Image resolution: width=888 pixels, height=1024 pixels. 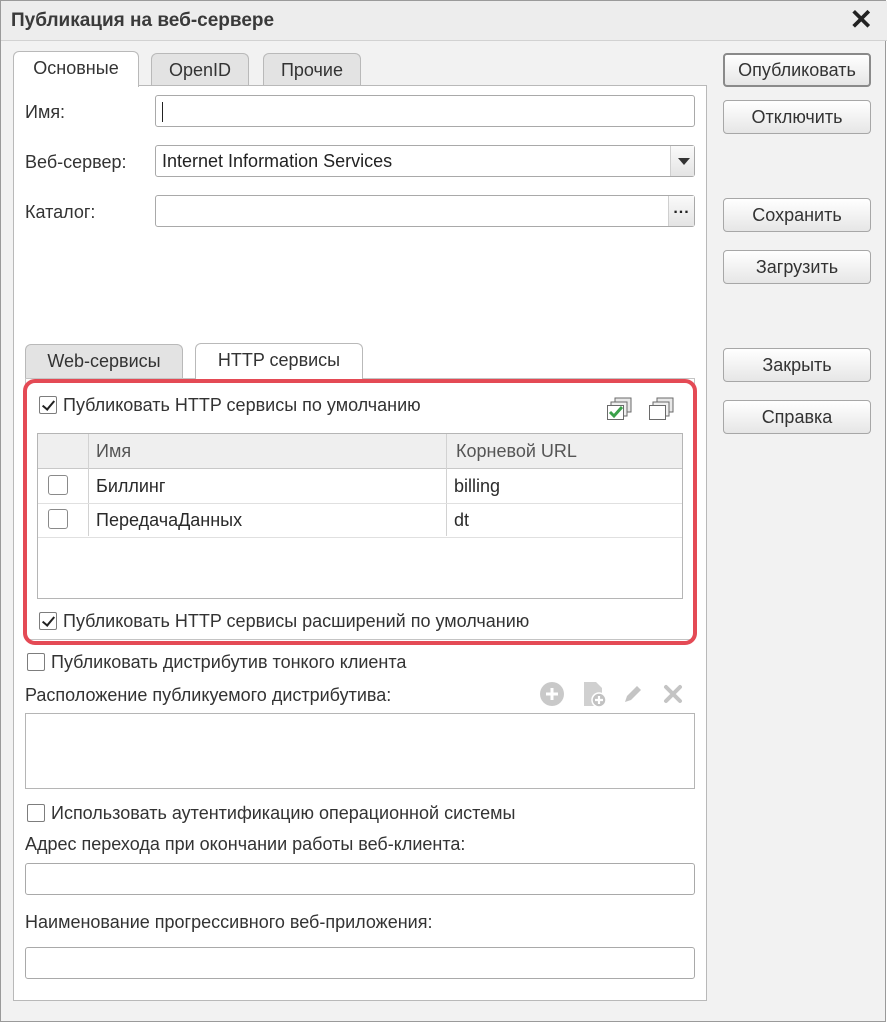 I want to click on publish-thin-client-checkbox, so click(x=36, y=662).